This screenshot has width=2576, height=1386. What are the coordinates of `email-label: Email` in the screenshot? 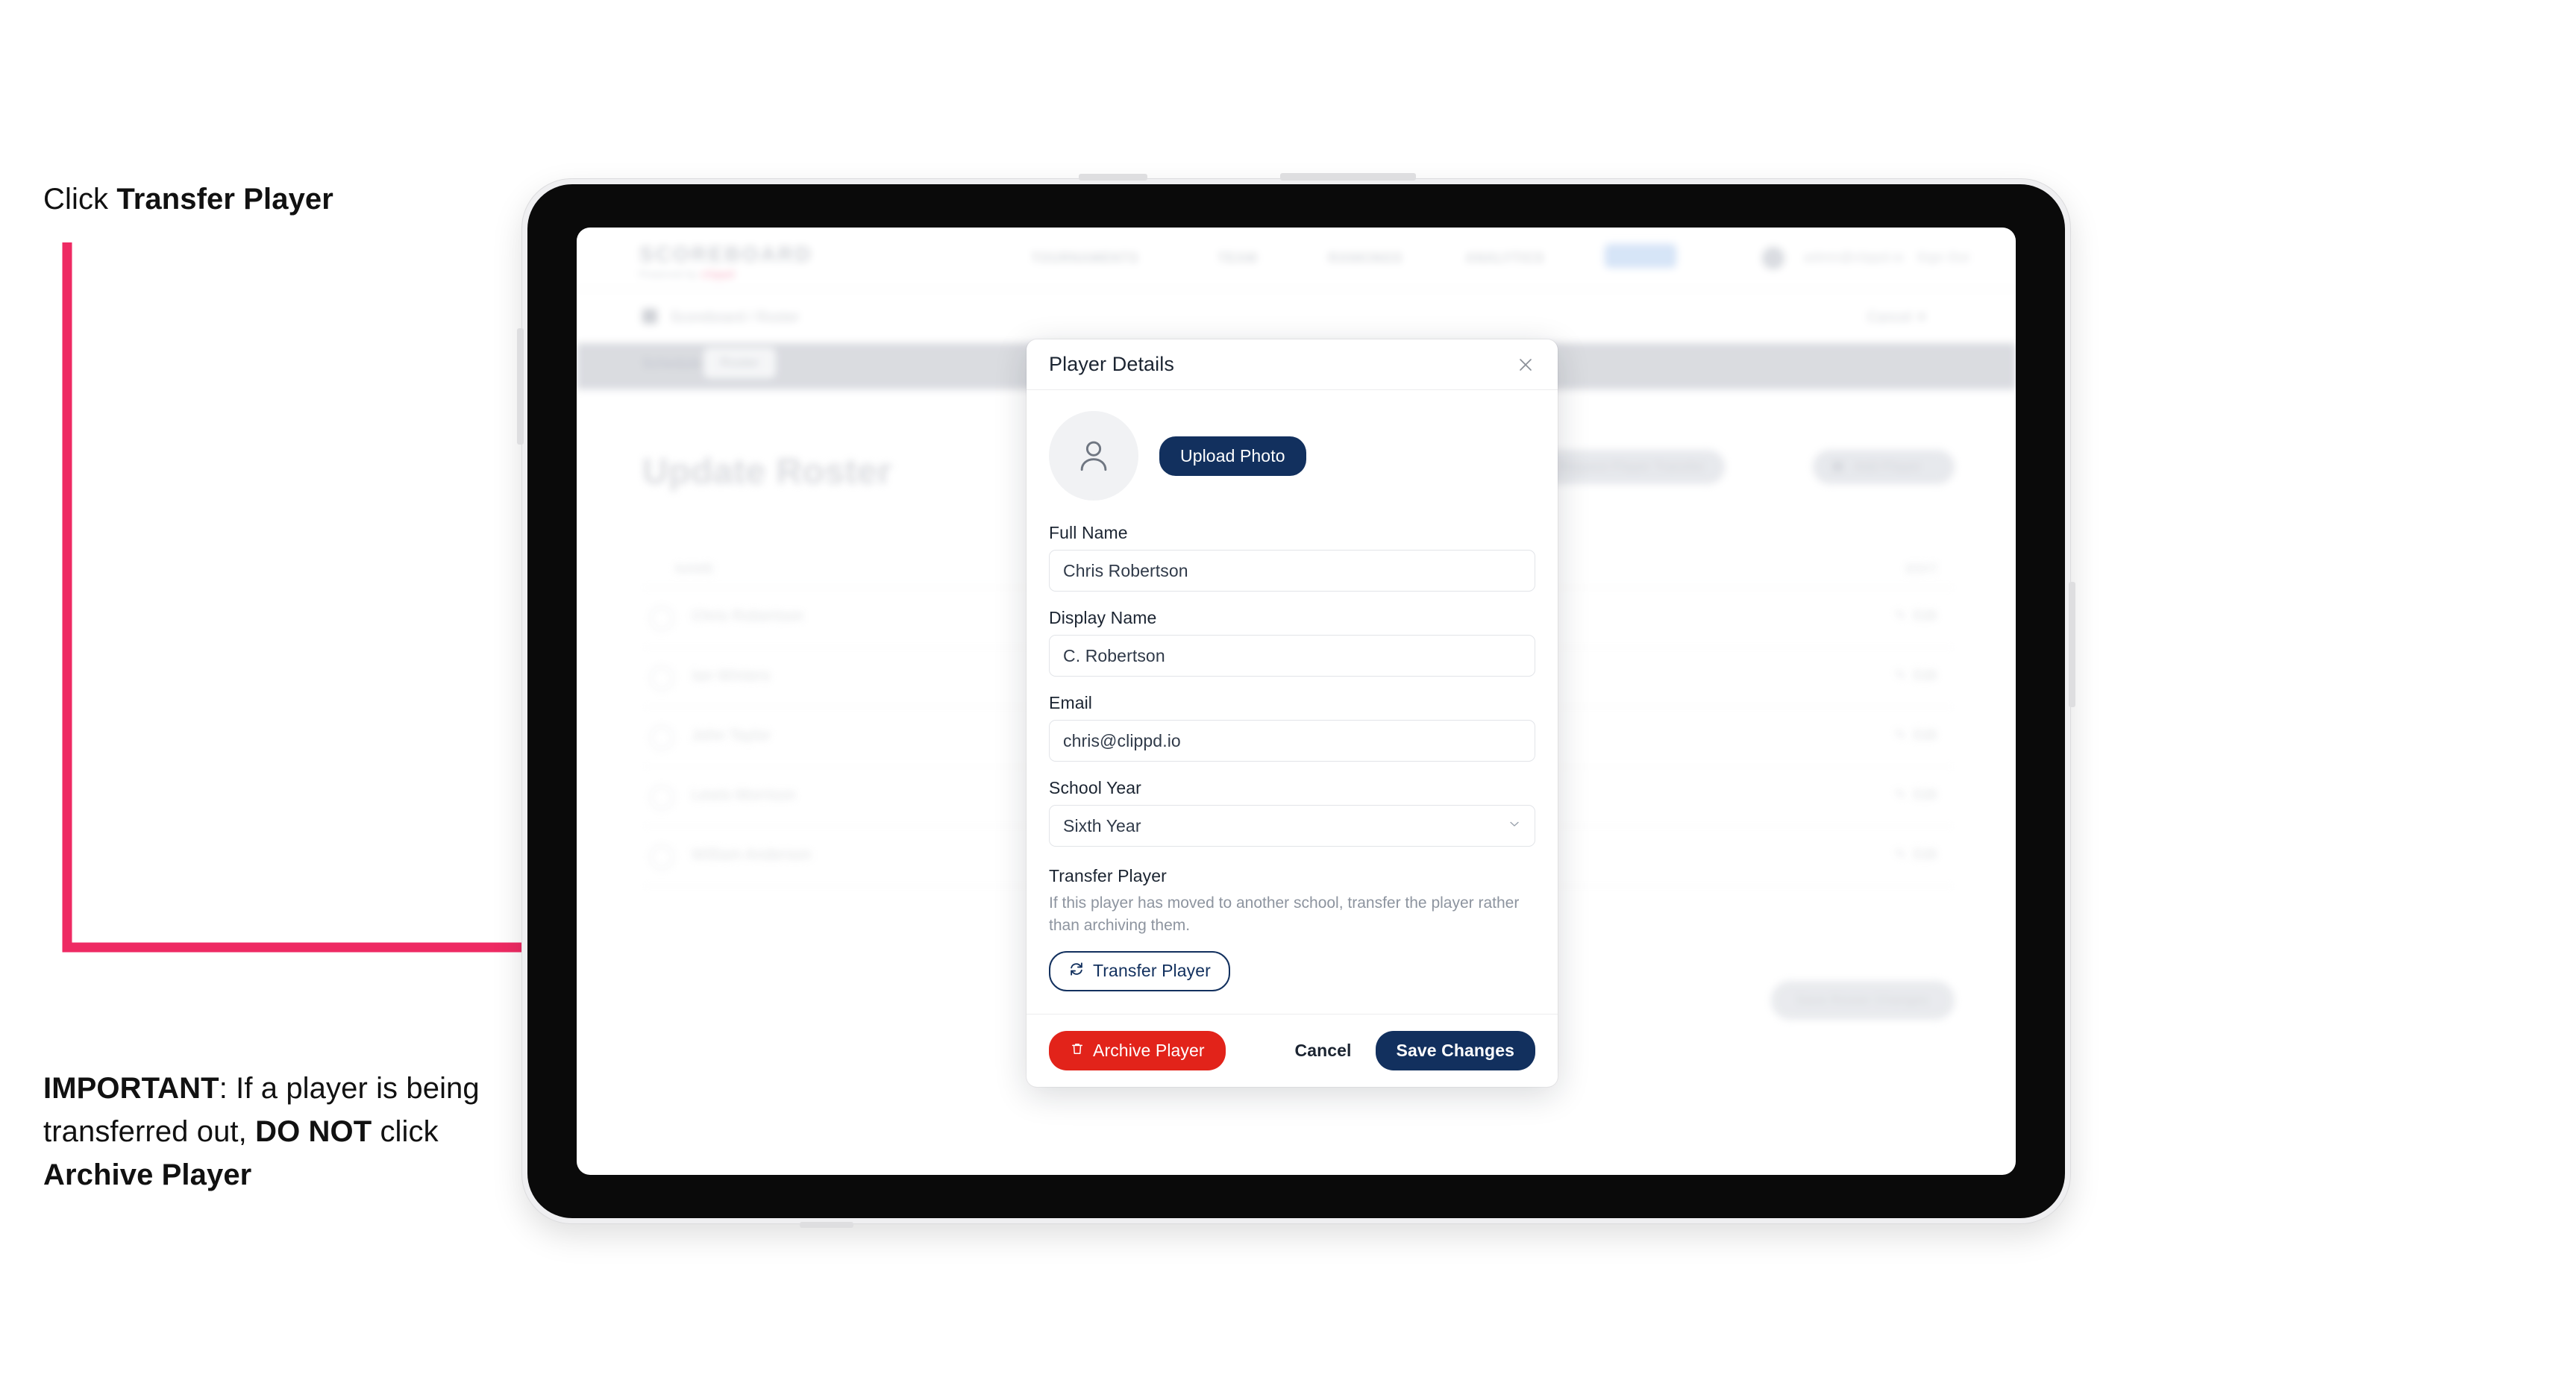 It's located at (1071, 702).